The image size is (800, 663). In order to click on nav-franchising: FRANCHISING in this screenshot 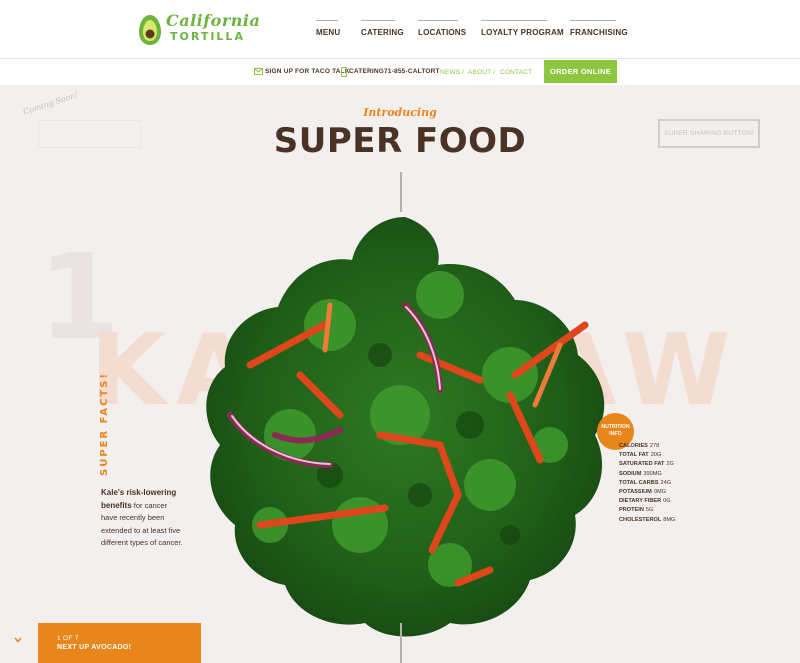, I will do `click(599, 29)`.